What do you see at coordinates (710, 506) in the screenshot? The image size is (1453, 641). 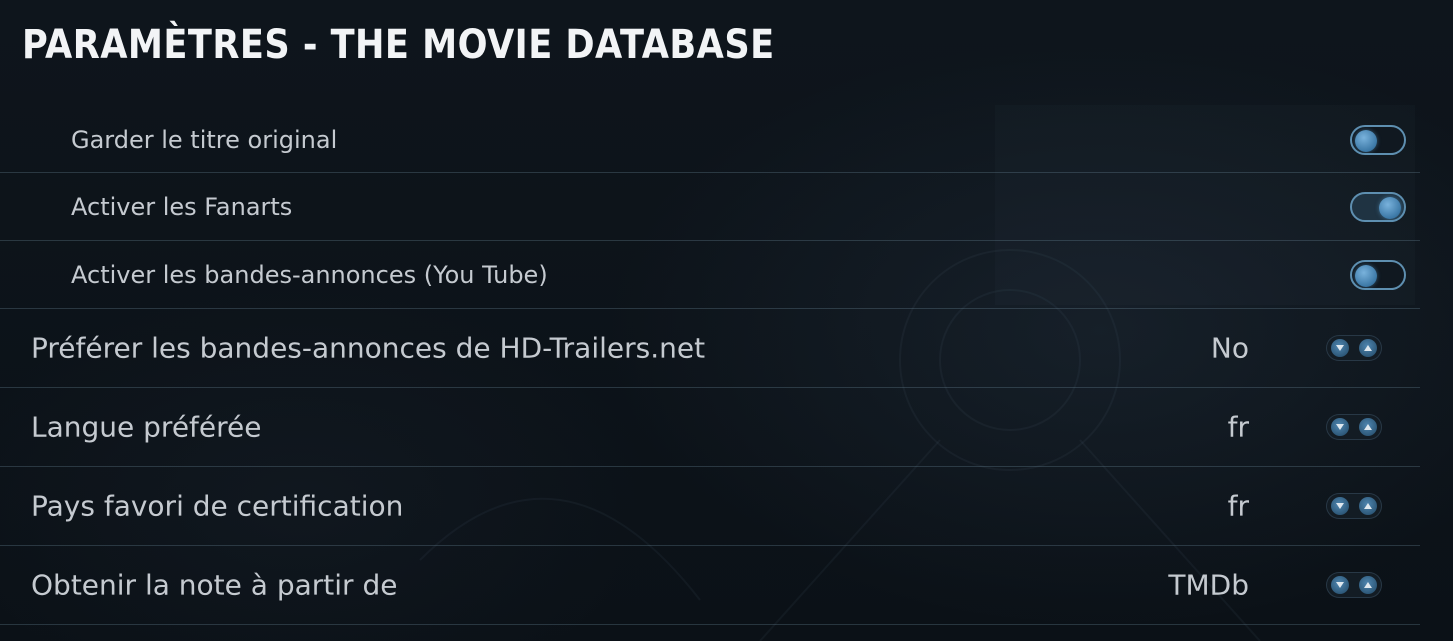 I see `setting-row-certification-country: Pays favori de certification fr` at bounding box center [710, 506].